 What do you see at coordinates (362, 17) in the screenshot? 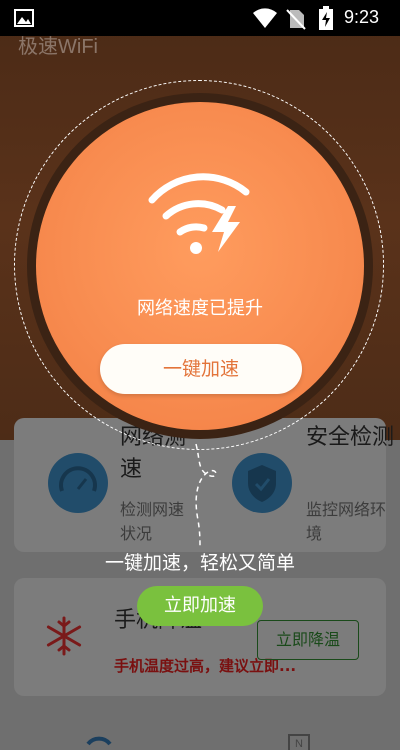
I see `status-time: 9:23` at bounding box center [362, 17].